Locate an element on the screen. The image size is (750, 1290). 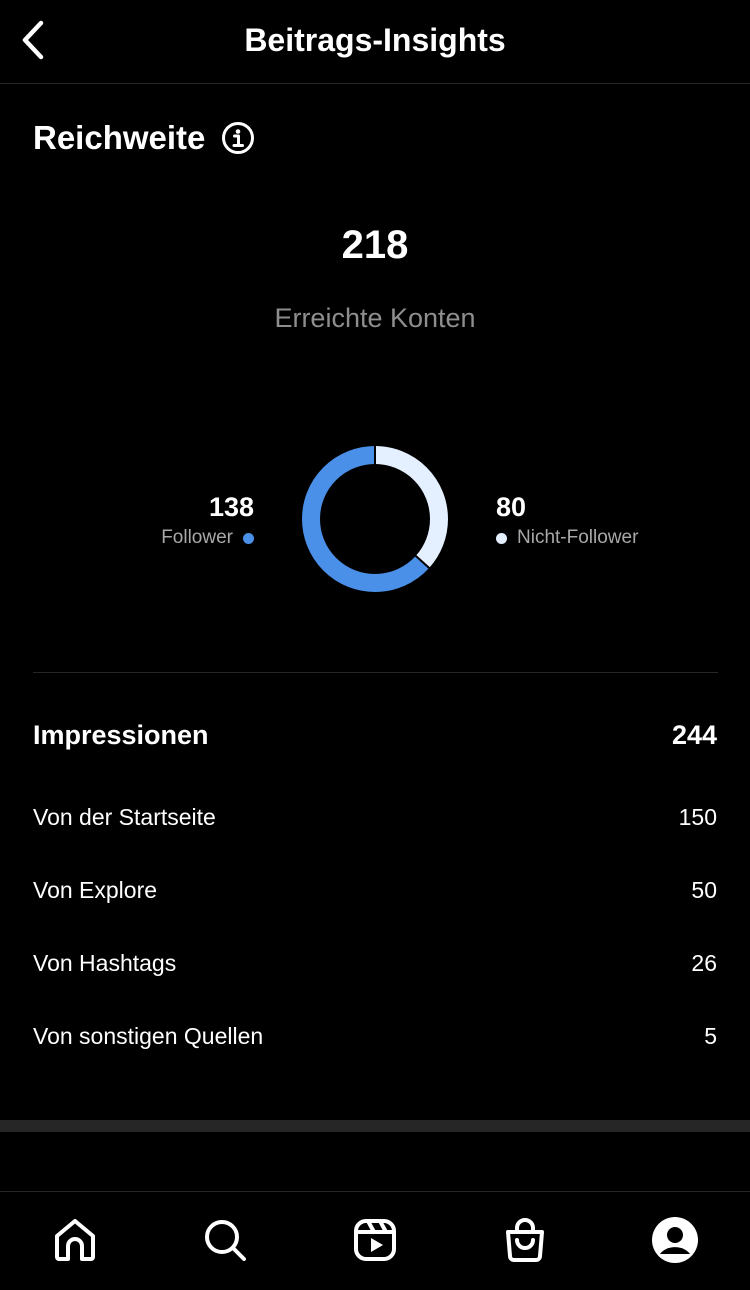
section-title: Reichweite is located at coordinates (119, 137).